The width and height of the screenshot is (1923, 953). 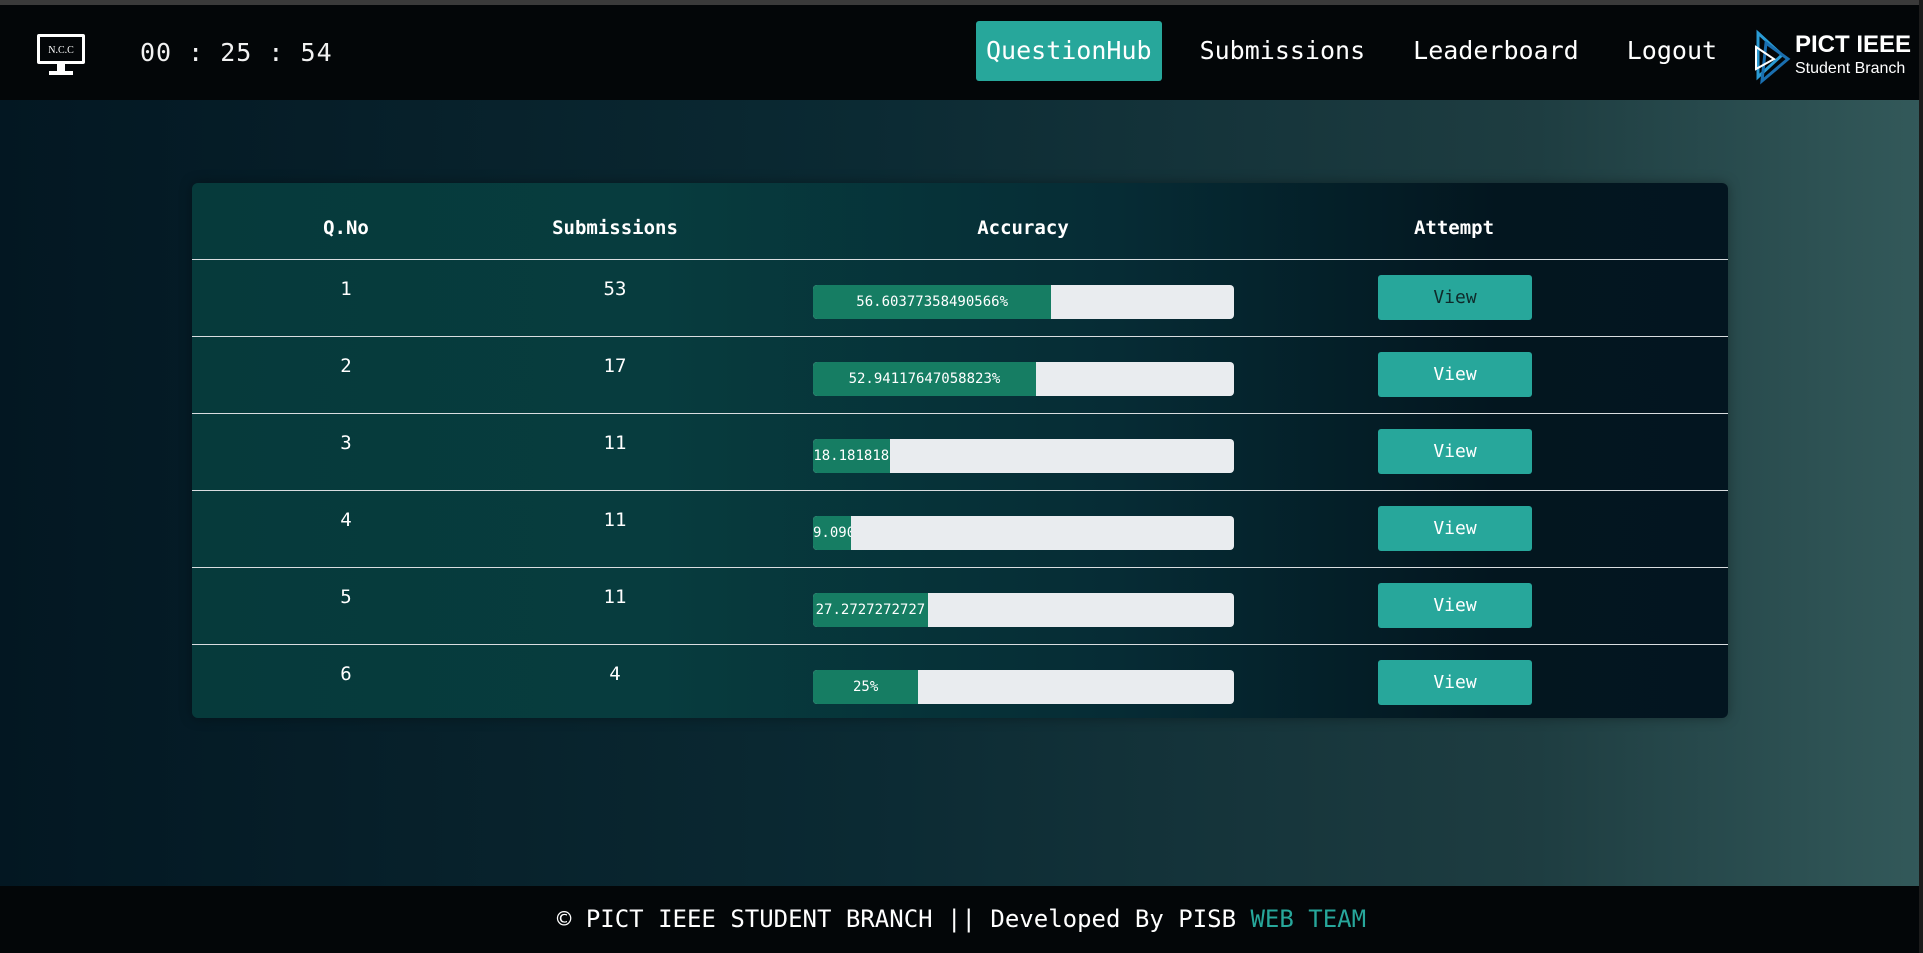 I want to click on ieee-triangle-icon, so click(x=1773, y=57).